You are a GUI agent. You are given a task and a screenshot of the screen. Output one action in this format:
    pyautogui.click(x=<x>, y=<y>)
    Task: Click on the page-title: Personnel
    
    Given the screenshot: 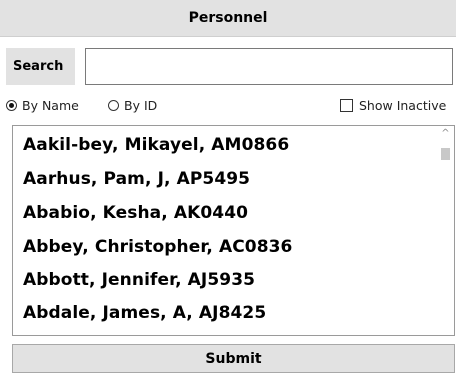 What is the action you would take?
    pyautogui.click(x=228, y=18)
    